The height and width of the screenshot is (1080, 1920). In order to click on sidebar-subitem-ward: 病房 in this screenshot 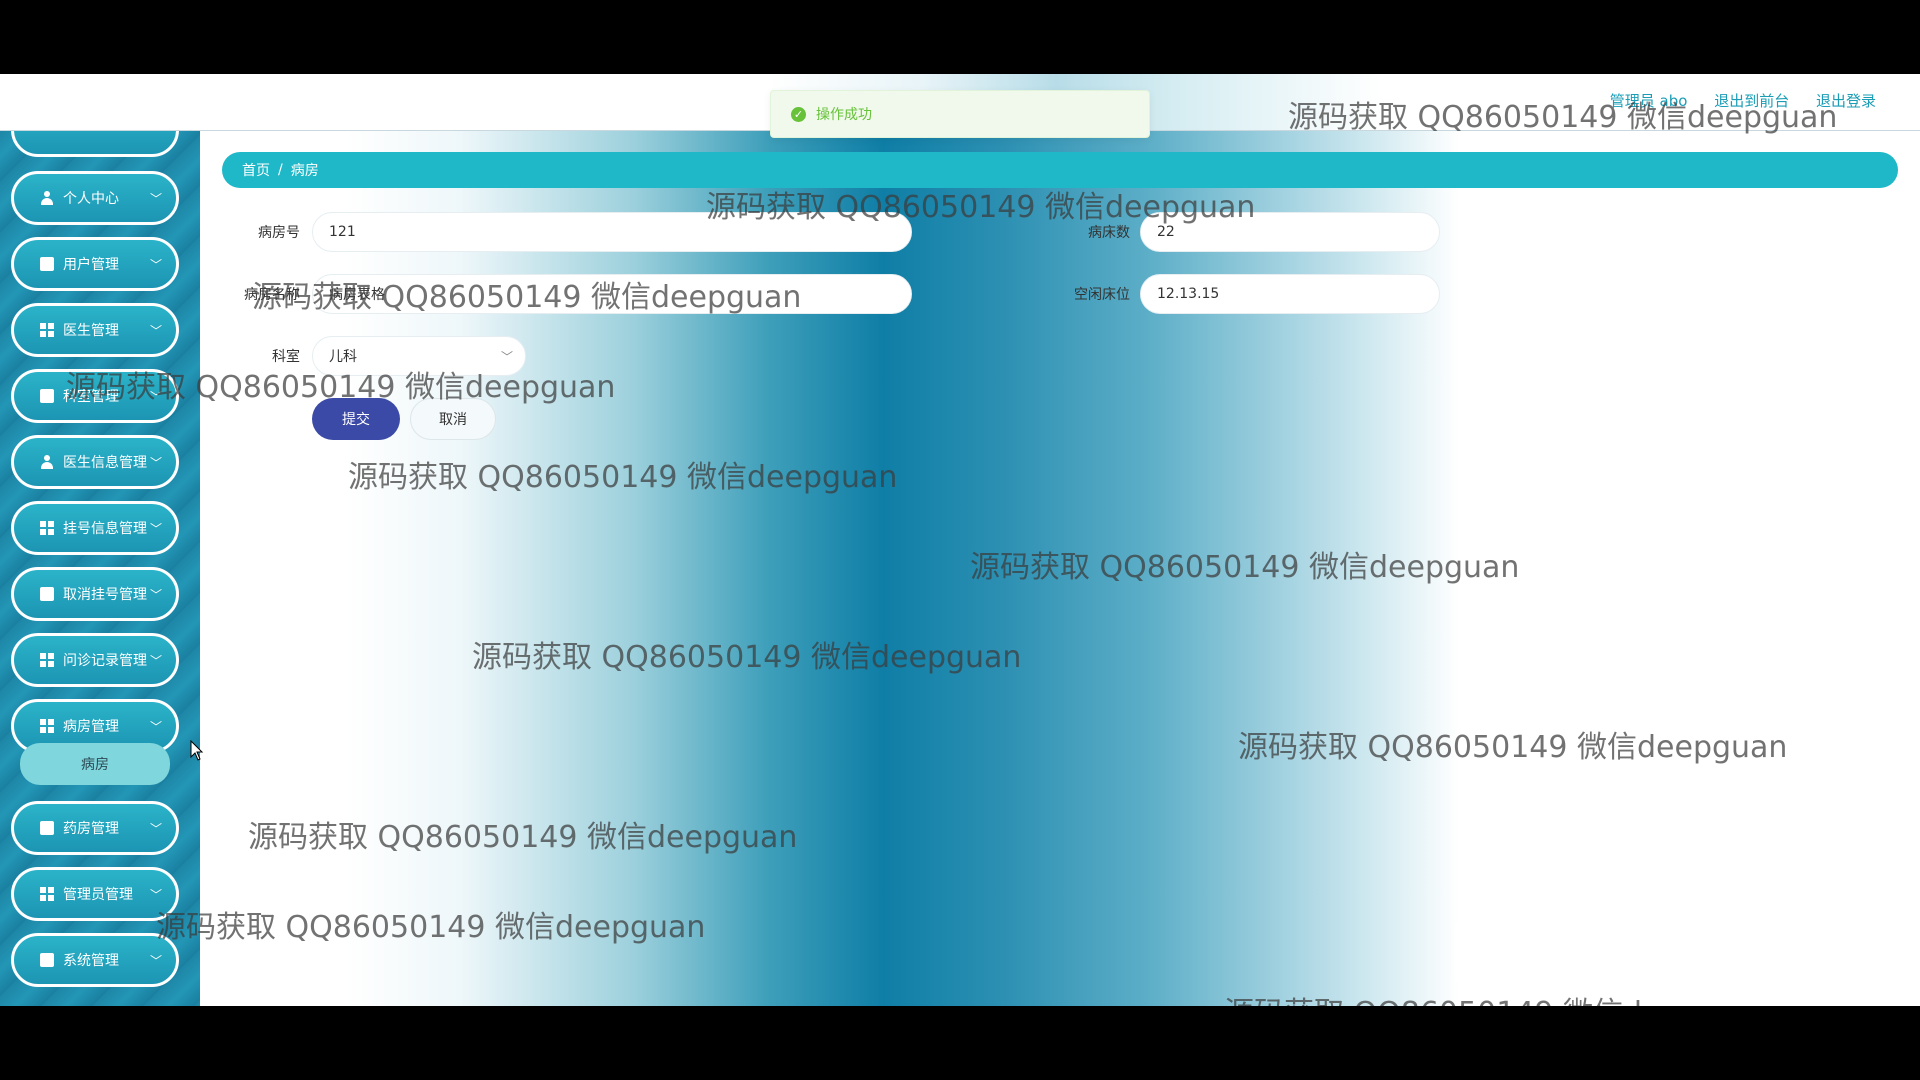, I will do `click(95, 764)`.